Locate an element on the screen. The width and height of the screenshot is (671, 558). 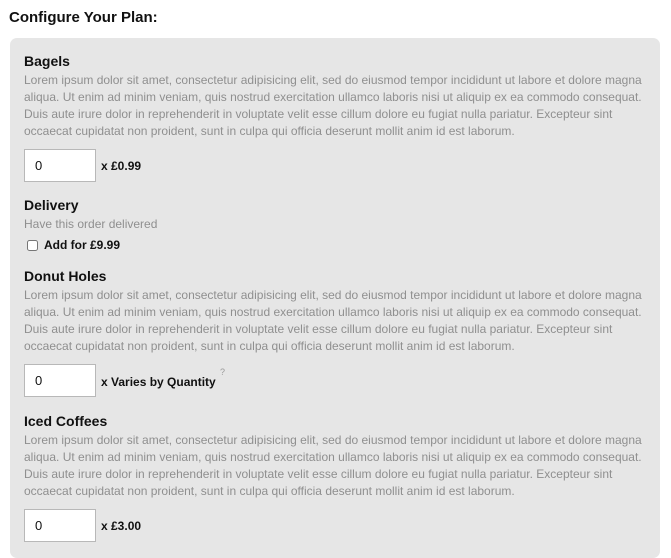
option-title: Delivery is located at coordinates (51, 205).